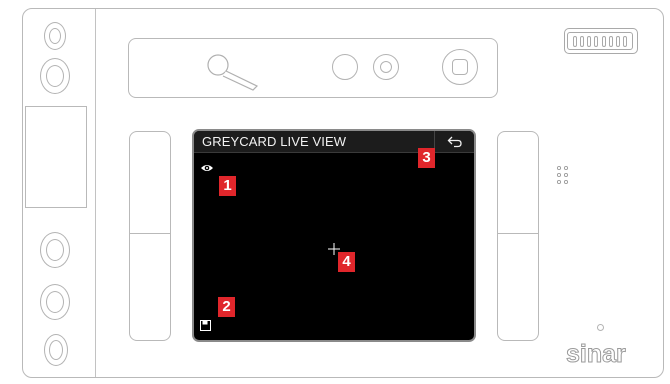  Describe the element at coordinates (600, 327) in the screenshot. I see `status-led` at that location.